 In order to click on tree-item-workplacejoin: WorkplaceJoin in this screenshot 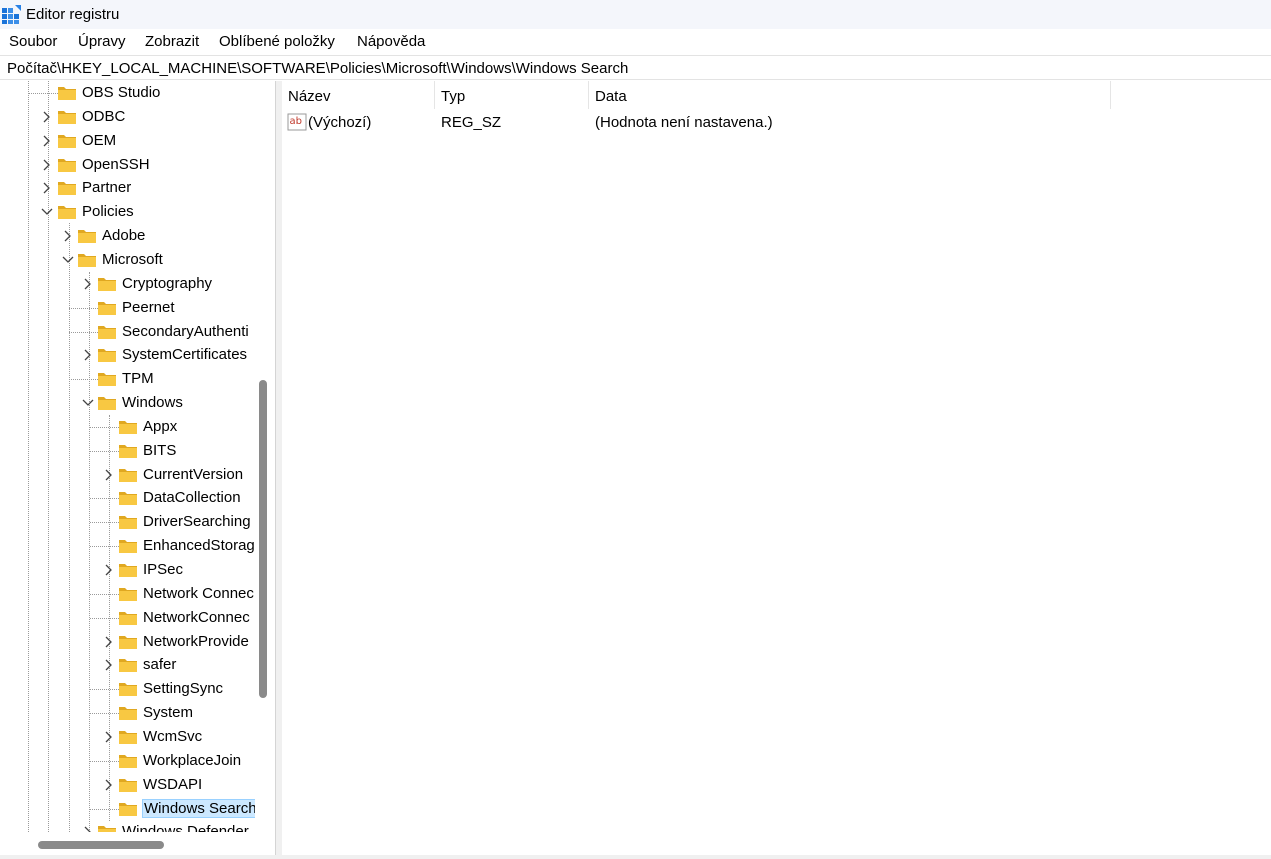, I will do `click(127, 761)`.